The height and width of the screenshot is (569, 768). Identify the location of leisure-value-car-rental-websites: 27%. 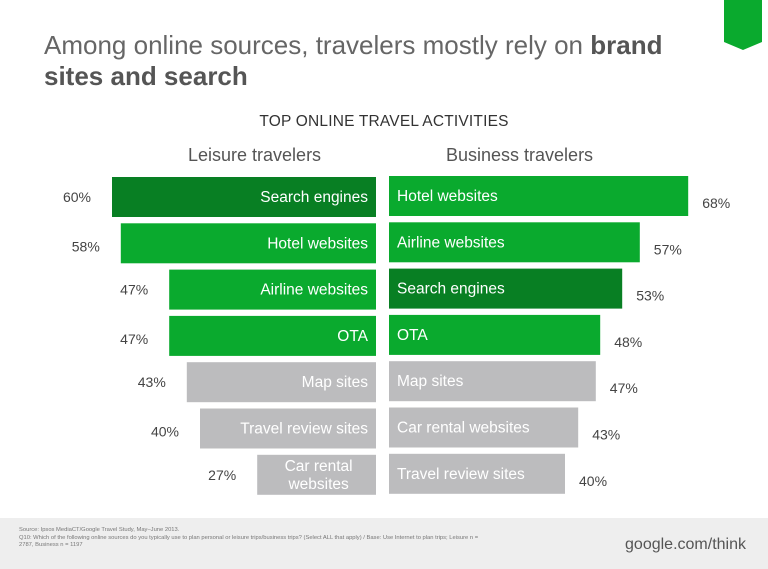
(222, 475).